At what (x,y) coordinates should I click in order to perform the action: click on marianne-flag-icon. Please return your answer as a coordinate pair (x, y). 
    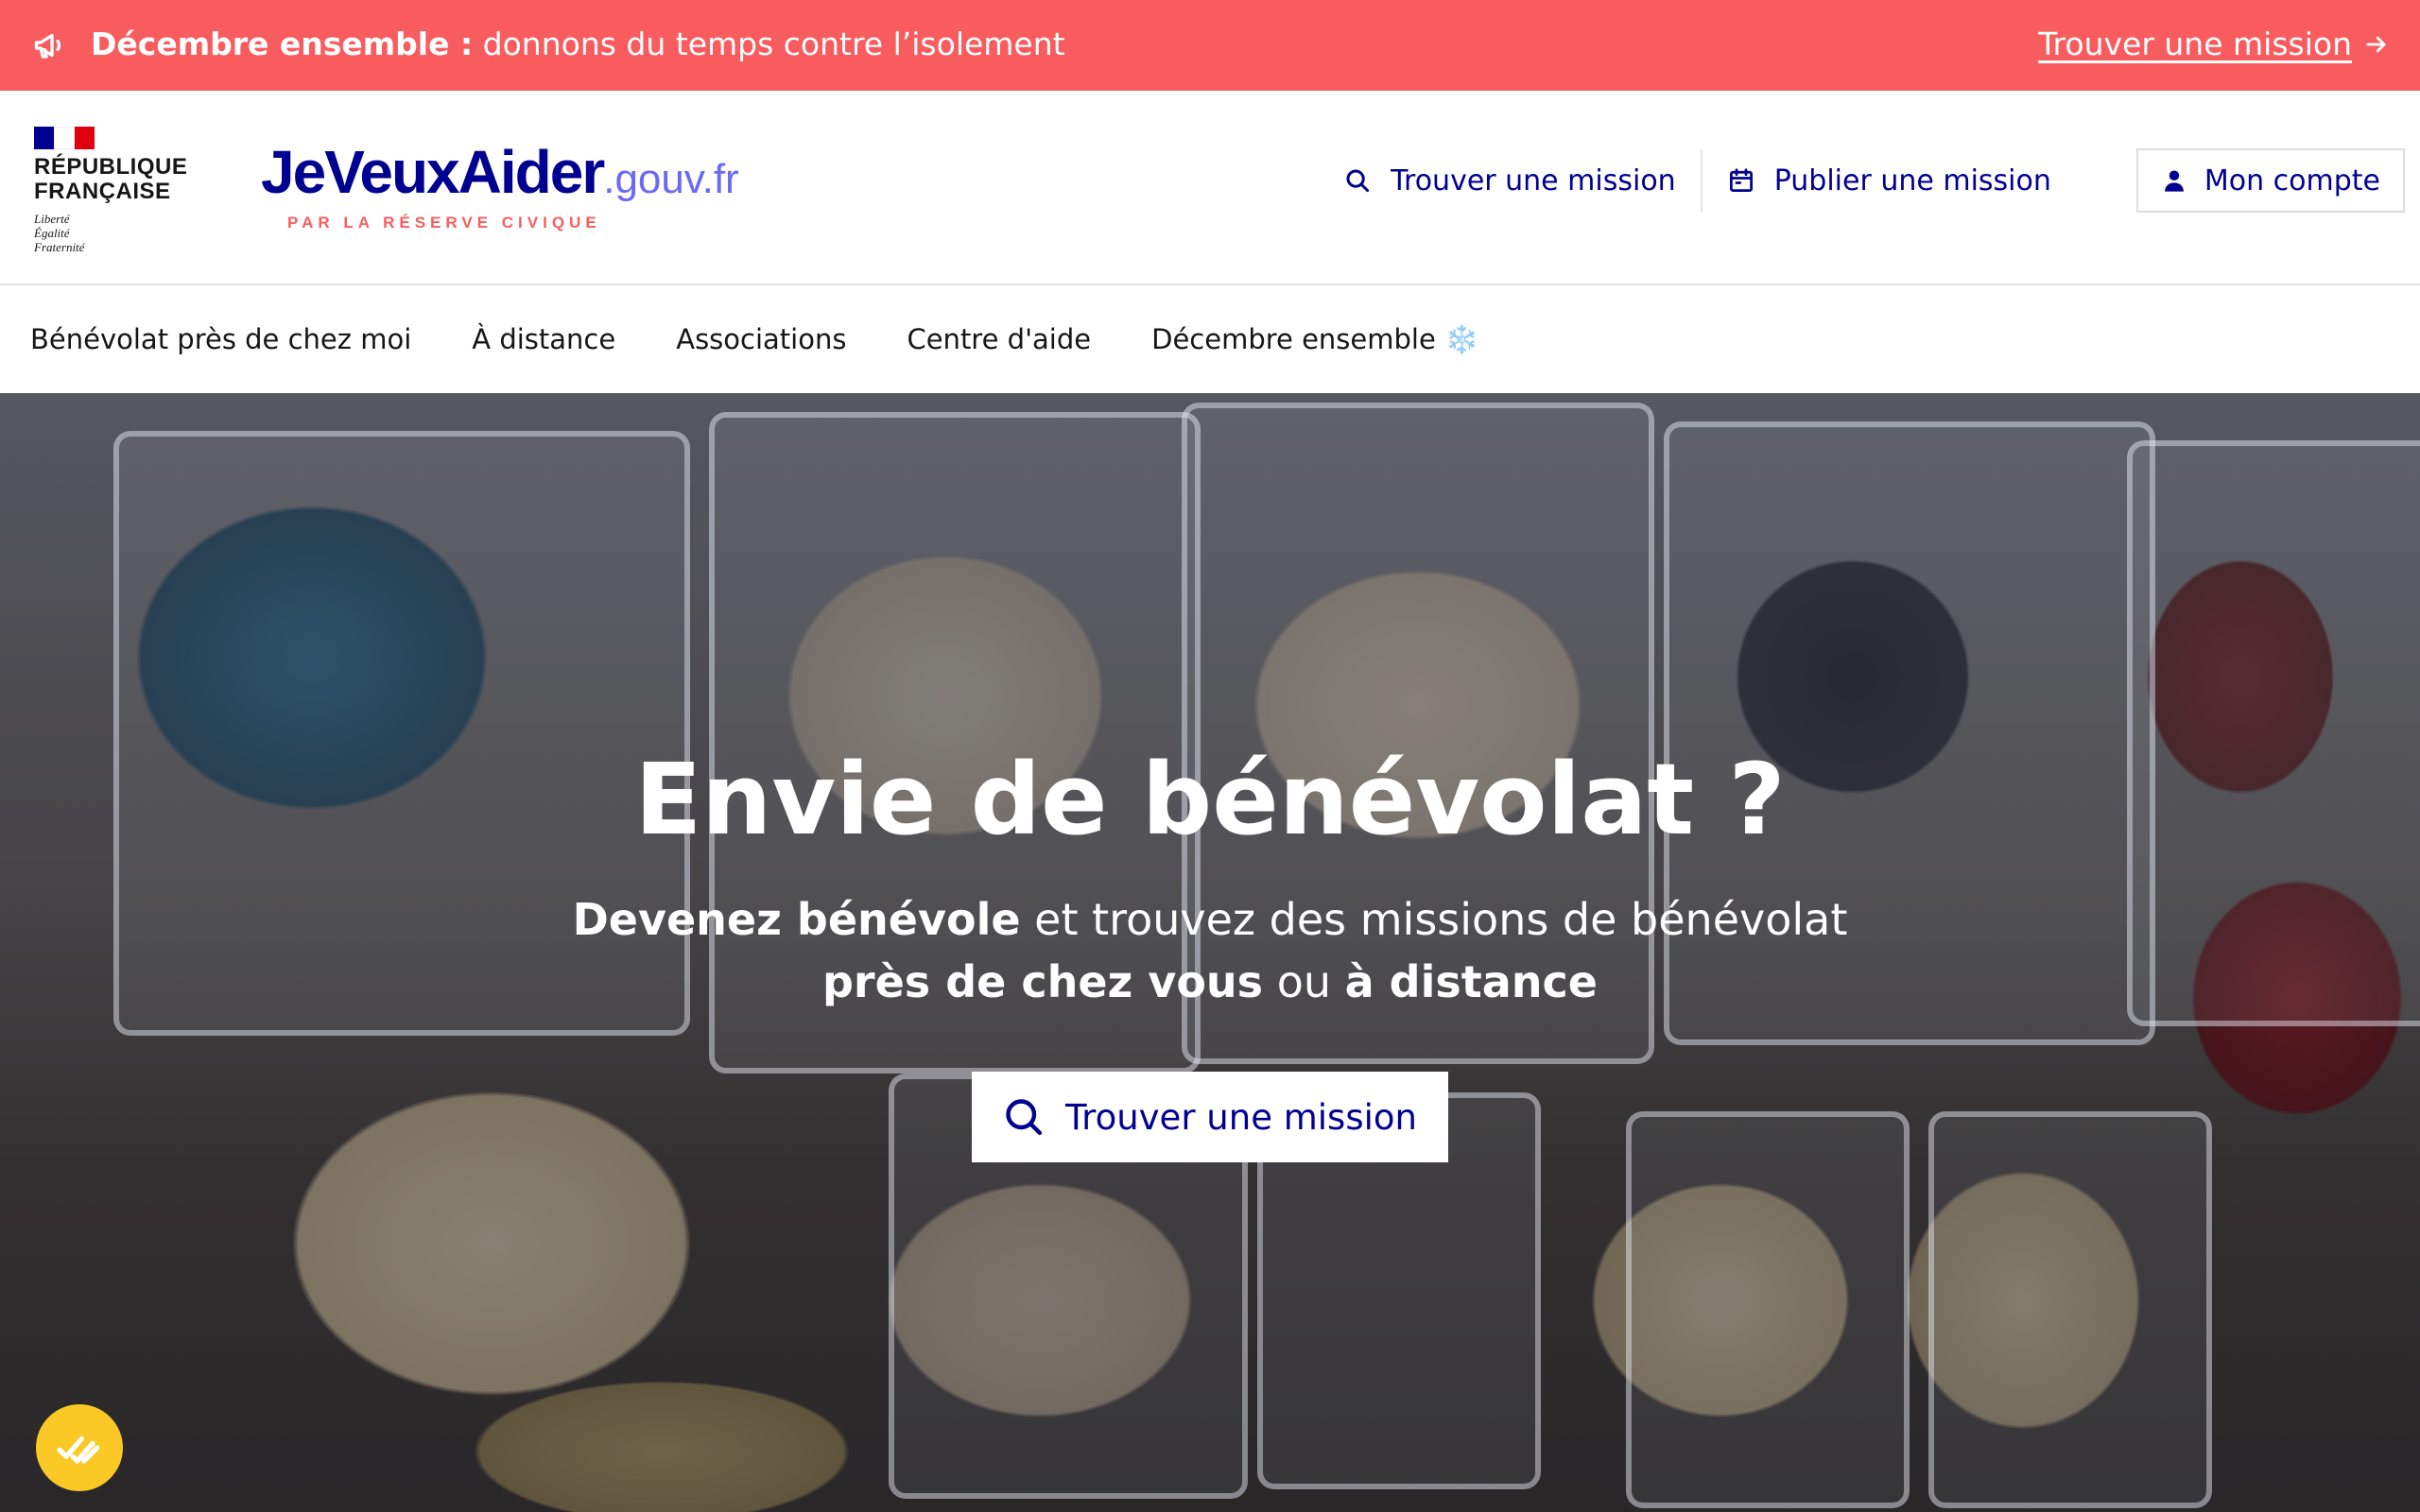
    Looking at the image, I should click on (64, 138).